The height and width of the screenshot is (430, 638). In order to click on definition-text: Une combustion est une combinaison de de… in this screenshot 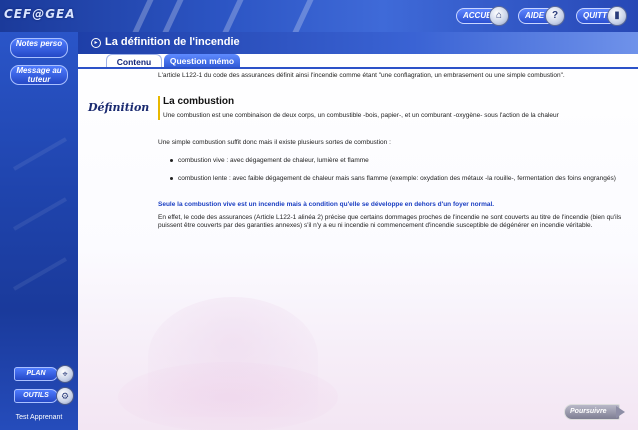, I will do `click(361, 115)`.